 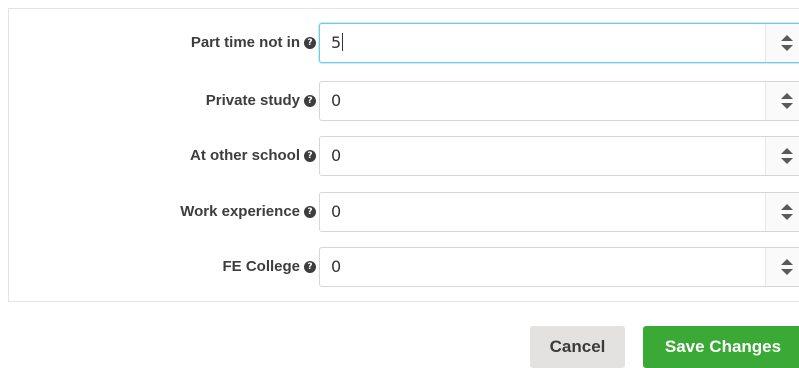 What do you see at coordinates (252, 100) in the screenshot?
I see `field-label-text: Private study` at bounding box center [252, 100].